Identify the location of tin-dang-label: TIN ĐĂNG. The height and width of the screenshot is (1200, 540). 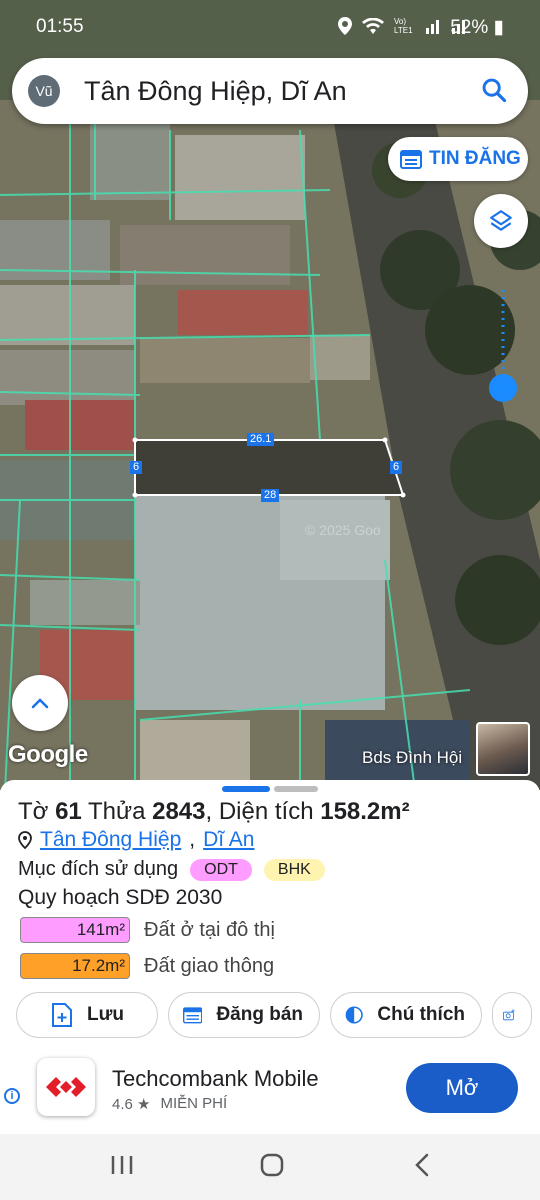
(475, 158).